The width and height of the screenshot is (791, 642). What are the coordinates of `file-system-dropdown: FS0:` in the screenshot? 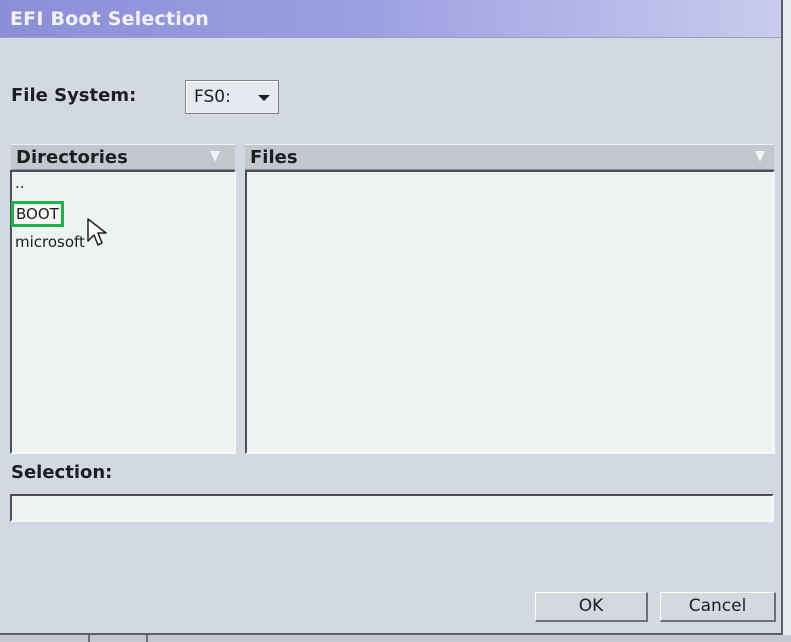 It's located at (232, 97).